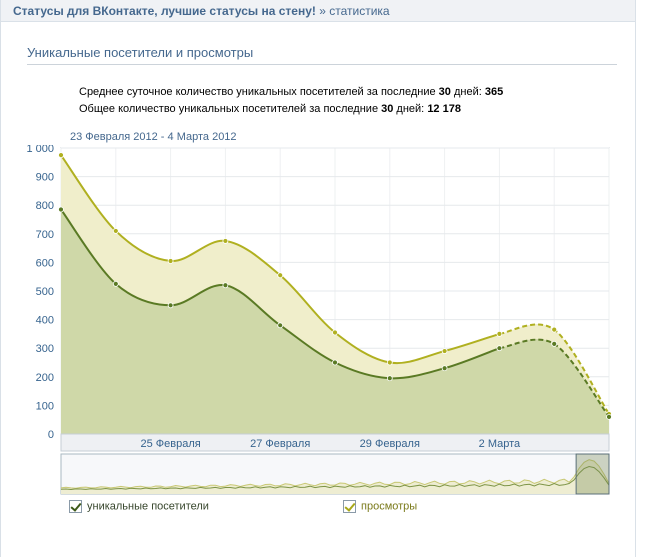  Describe the element at coordinates (40, 150) in the screenshot. I see `y-tick-label: 1 000` at that location.